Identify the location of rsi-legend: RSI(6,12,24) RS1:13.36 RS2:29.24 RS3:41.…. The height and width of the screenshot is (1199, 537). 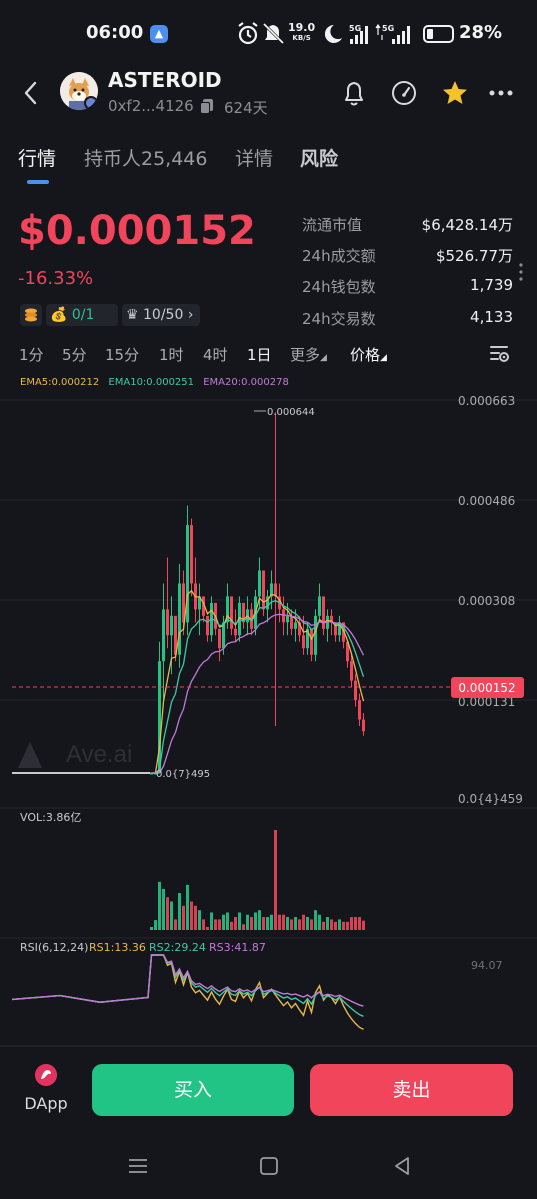
(261, 956).